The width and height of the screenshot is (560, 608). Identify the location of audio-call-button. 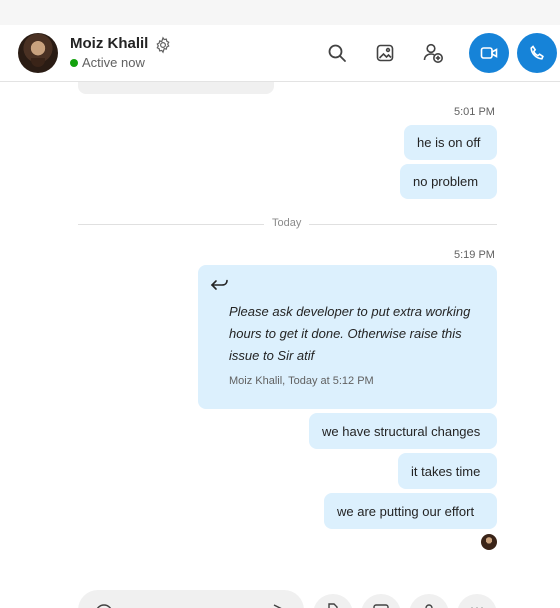
(537, 53).